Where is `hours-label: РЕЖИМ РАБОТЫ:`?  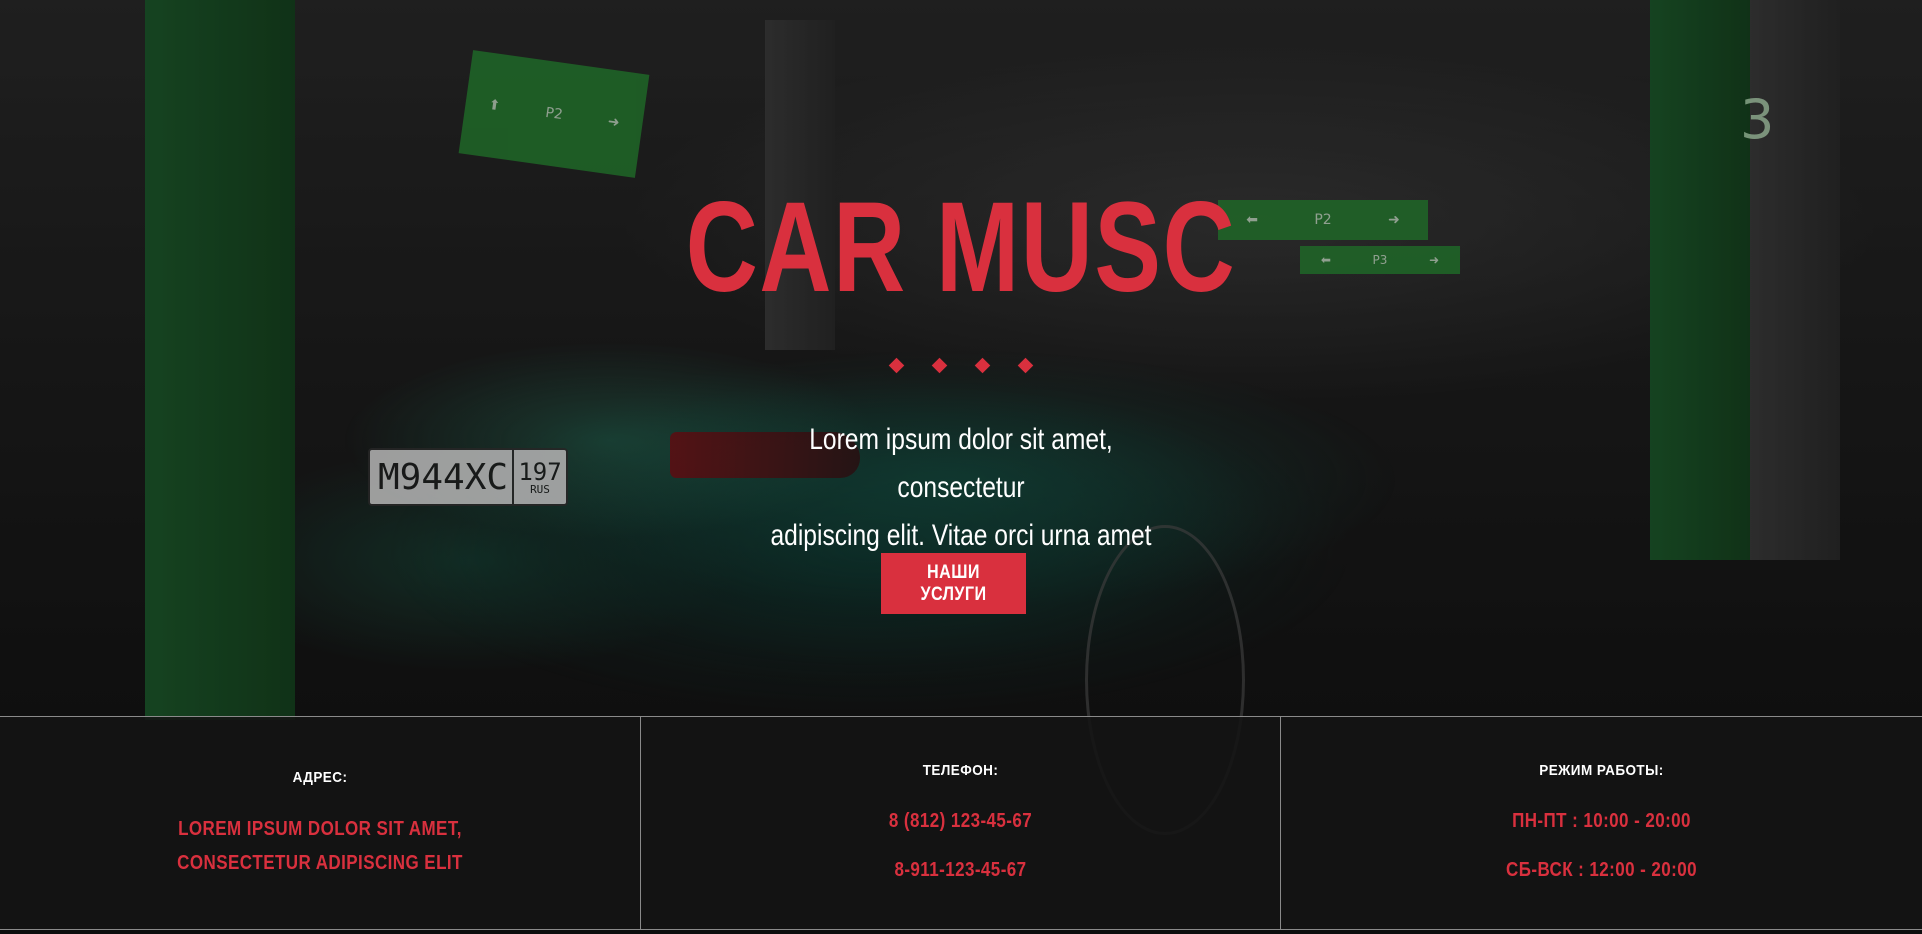 hours-label: РЕЖИМ РАБОТЫ: is located at coordinates (1601, 770).